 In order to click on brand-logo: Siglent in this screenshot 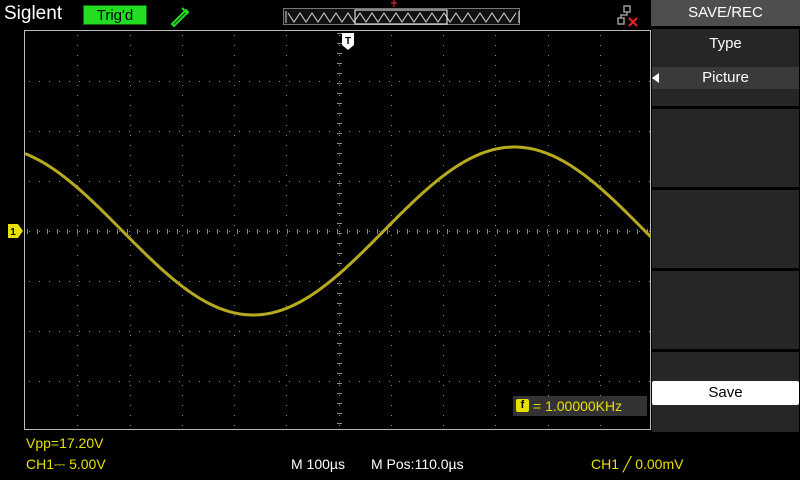, I will do `click(33, 13)`.